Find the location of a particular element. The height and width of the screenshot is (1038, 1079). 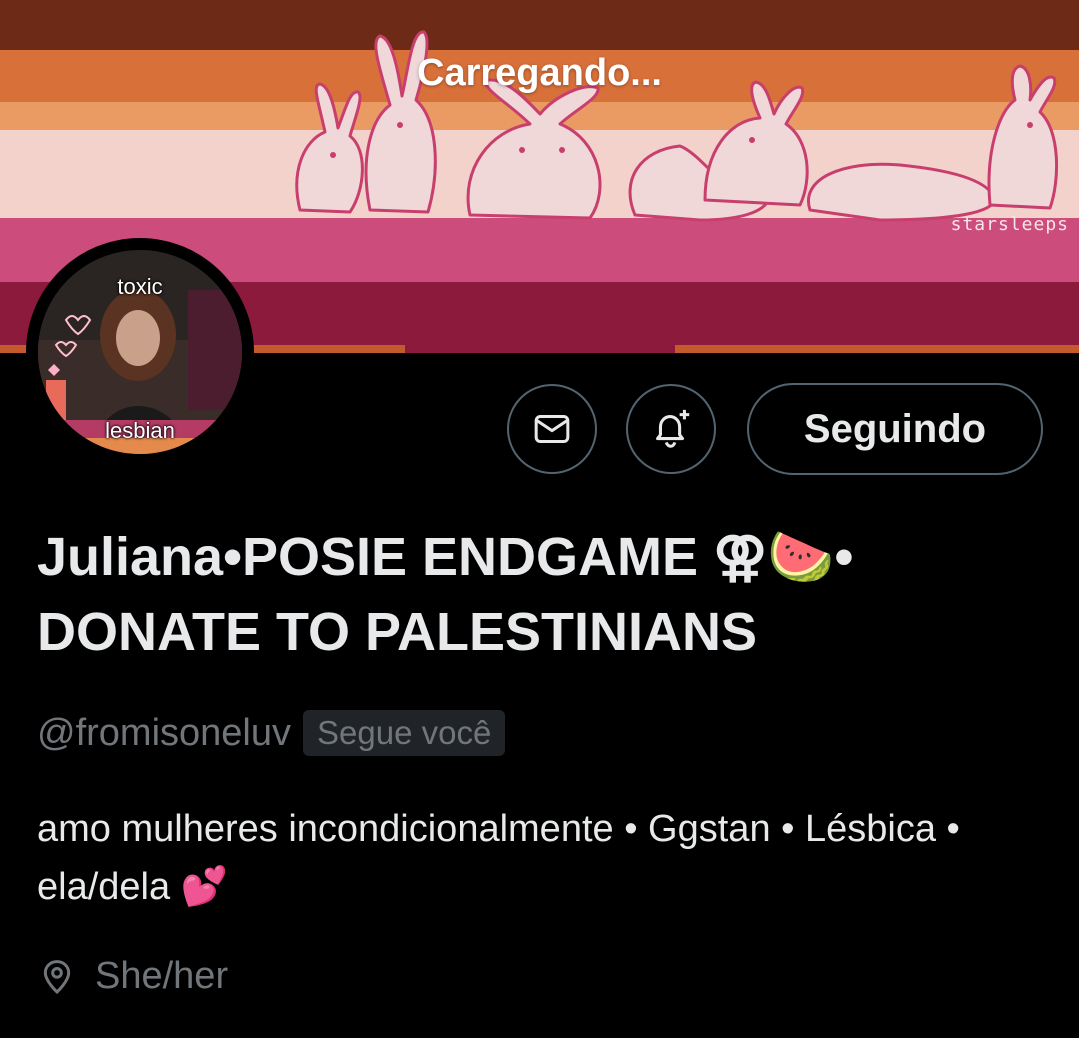

message-button is located at coordinates (552, 429).